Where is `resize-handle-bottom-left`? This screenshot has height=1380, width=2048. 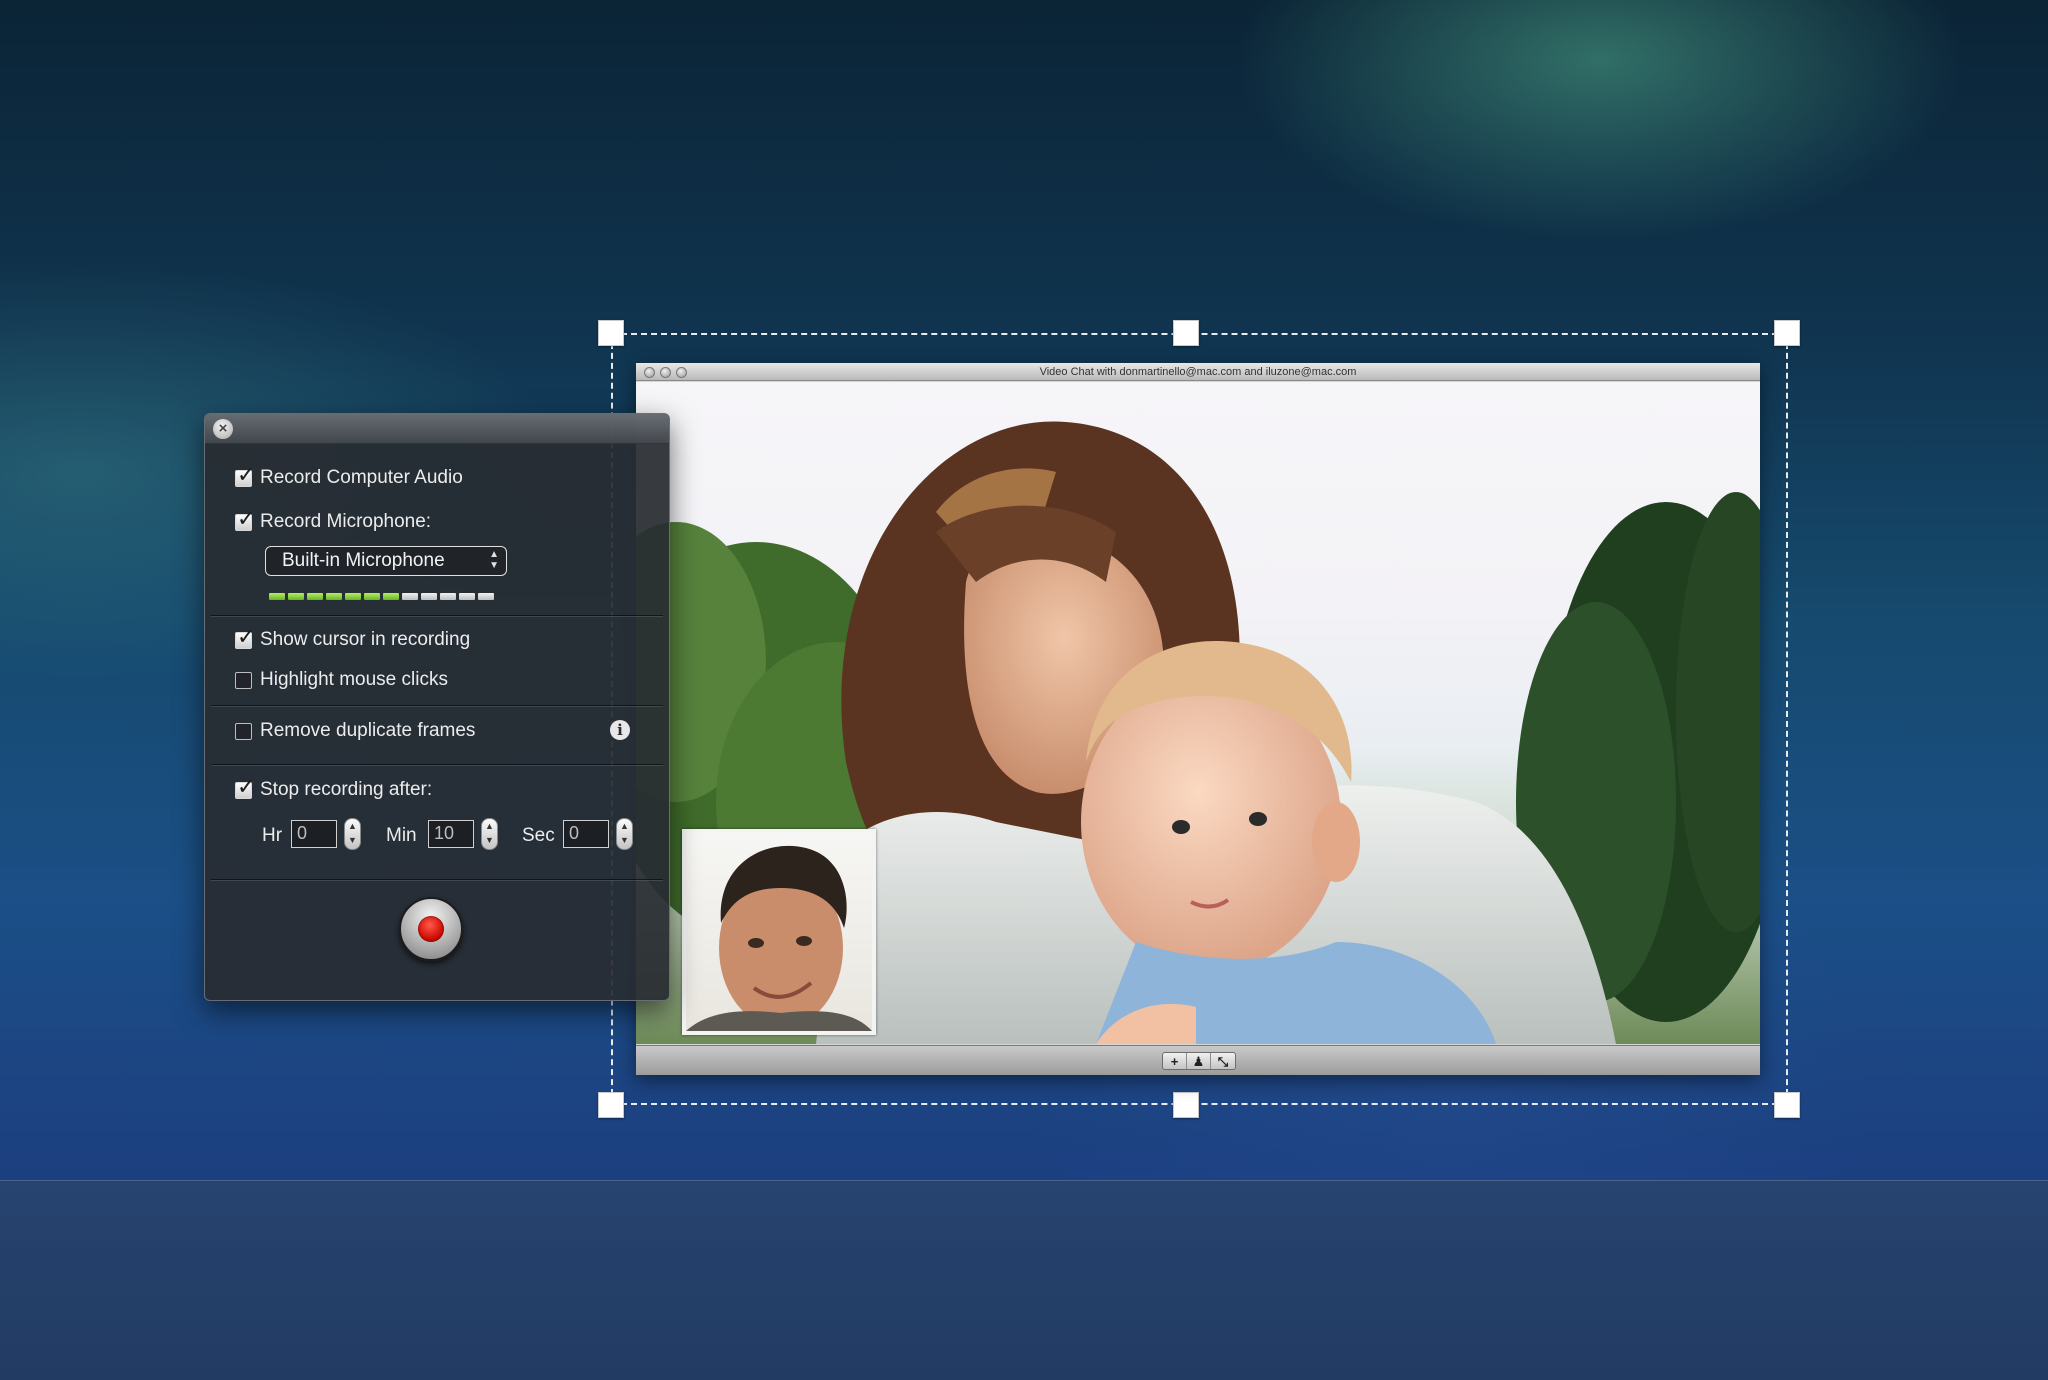 resize-handle-bottom-left is located at coordinates (611, 1105).